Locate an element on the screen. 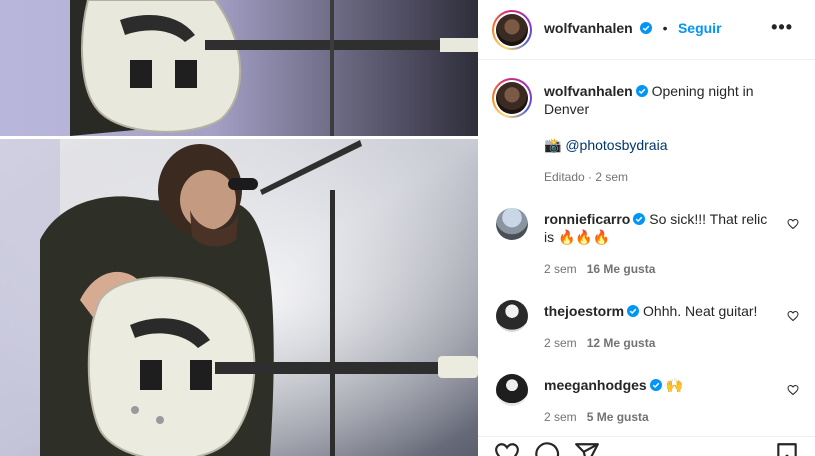  comment-3-meta: 2 sem 5 Me gusta is located at coordinates (596, 417).